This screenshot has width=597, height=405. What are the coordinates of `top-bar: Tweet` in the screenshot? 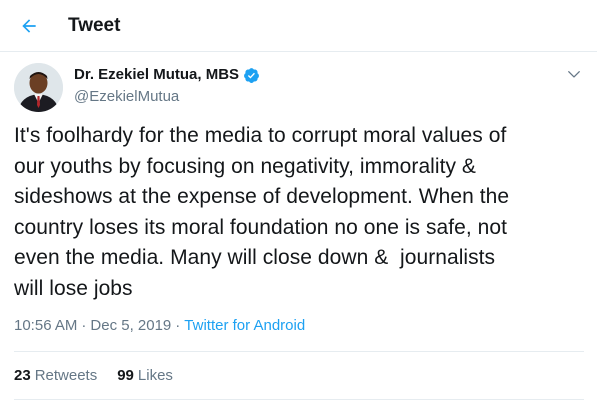 It's located at (298, 26).